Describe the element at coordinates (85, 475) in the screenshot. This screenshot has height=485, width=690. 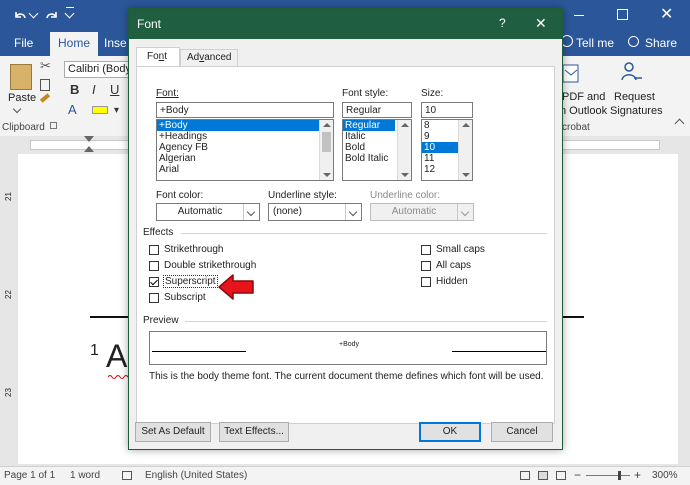
I see `word-count: 1 word` at that location.